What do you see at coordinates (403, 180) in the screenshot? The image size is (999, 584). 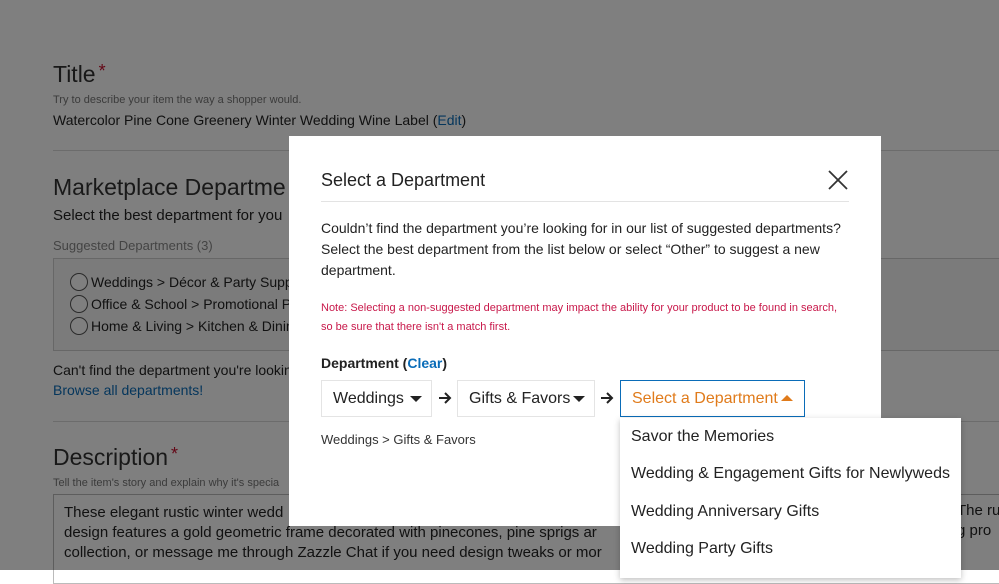 I see `modal-title: Select a Department` at bounding box center [403, 180].